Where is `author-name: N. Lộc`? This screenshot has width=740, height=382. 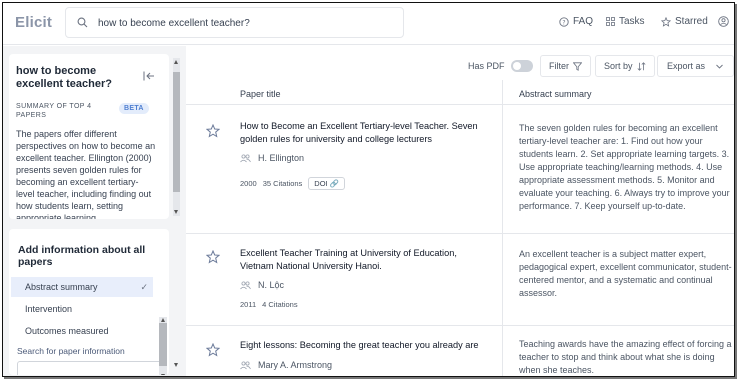 author-name: N. Lộc is located at coordinates (271, 285).